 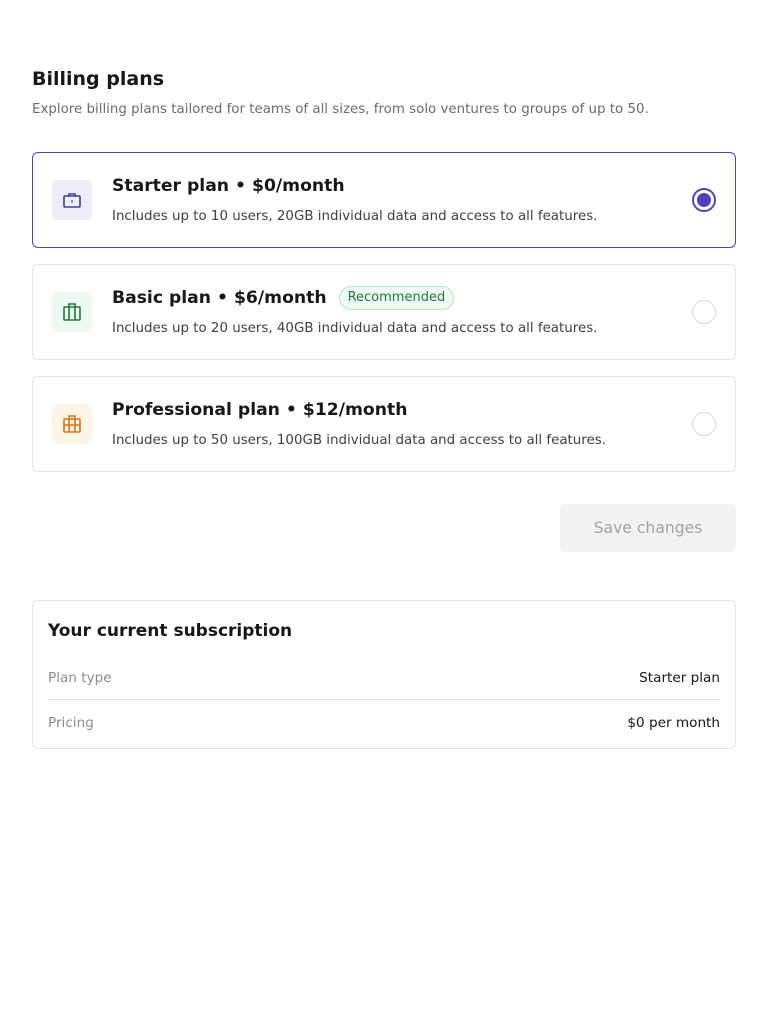 I want to click on plan-radio-starter, so click(x=704, y=200).